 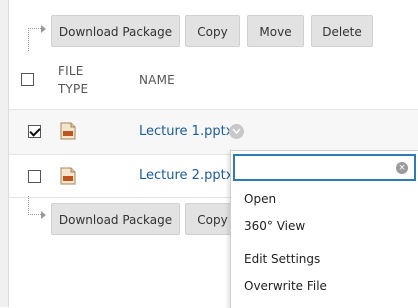 I want to click on select-all-checkbox, so click(x=27, y=79).